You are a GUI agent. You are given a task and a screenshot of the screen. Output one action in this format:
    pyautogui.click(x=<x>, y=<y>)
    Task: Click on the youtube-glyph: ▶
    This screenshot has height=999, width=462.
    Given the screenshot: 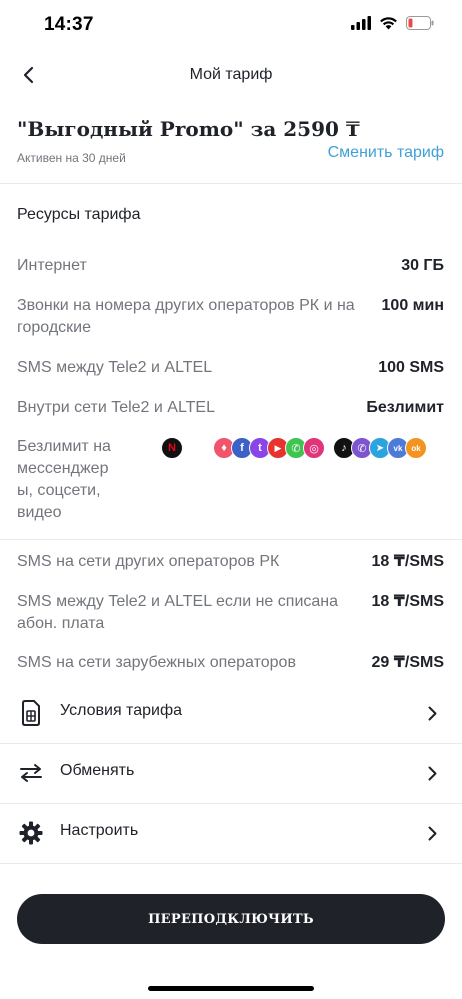 What is the action you would take?
    pyautogui.click(x=278, y=447)
    